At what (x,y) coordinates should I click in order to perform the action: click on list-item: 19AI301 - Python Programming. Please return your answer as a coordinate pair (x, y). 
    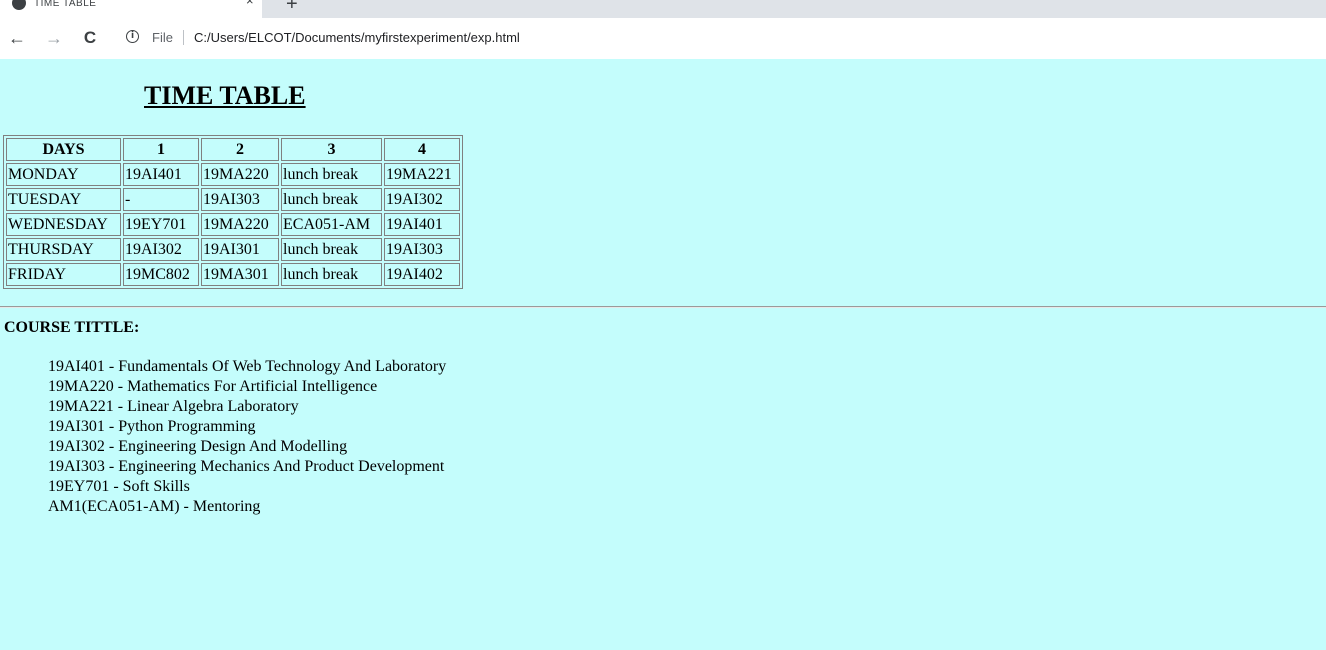
    Looking at the image, I should click on (152, 426).